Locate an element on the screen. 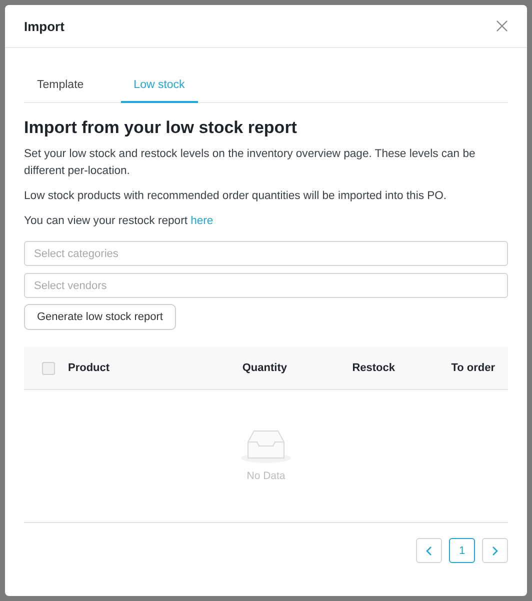 This screenshot has height=601, width=532. description-text: Low stock products with recommended order quantities will be imported into this PO. is located at coordinates (236, 196).